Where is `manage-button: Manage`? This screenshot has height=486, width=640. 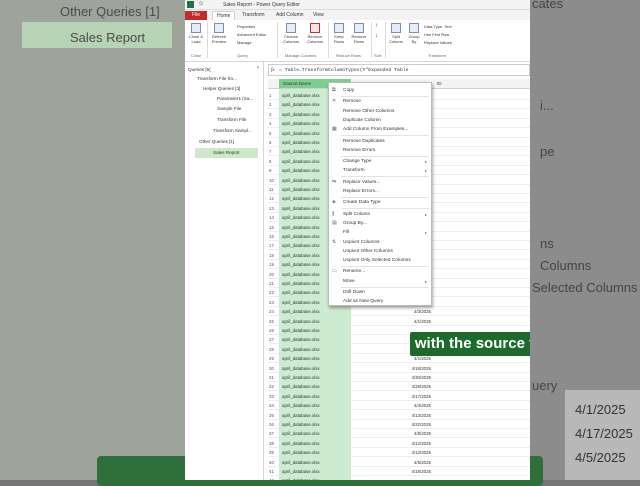 manage-button: Manage is located at coordinates (244, 42).